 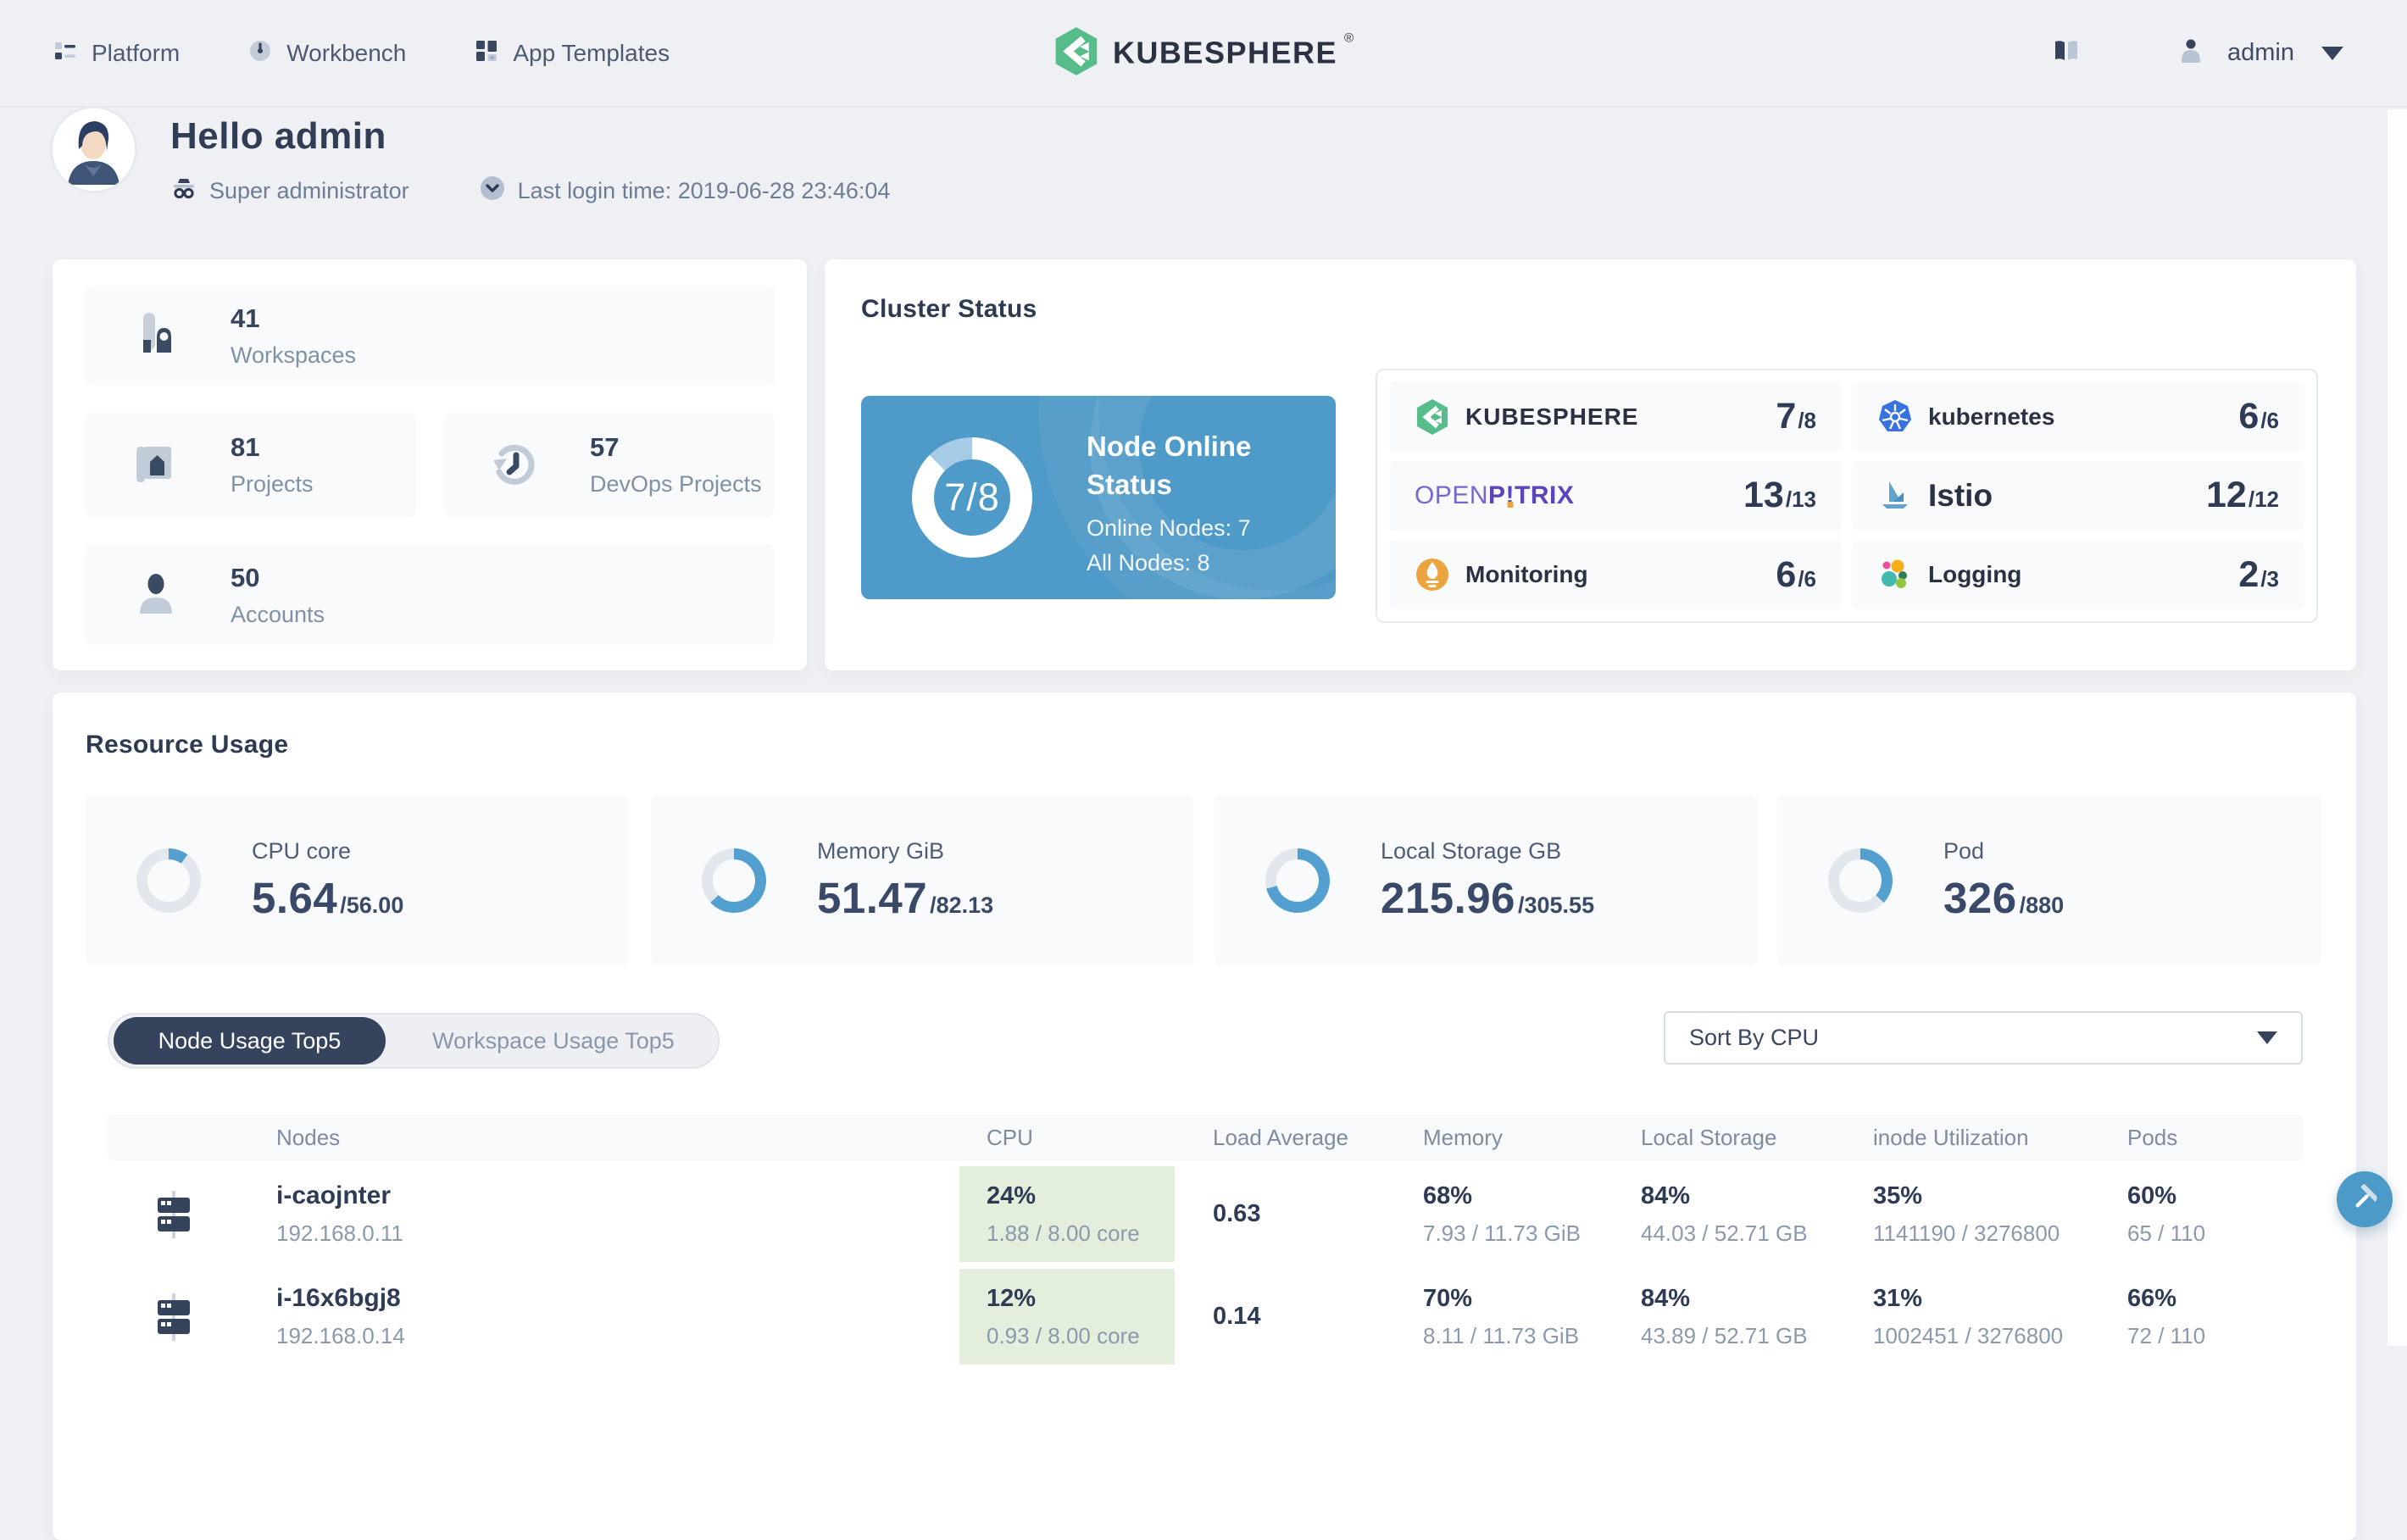 What do you see at coordinates (1615, 417) in the screenshot?
I see `service-kubesphere: KUBESPHERE 7/8` at bounding box center [1615, 417].